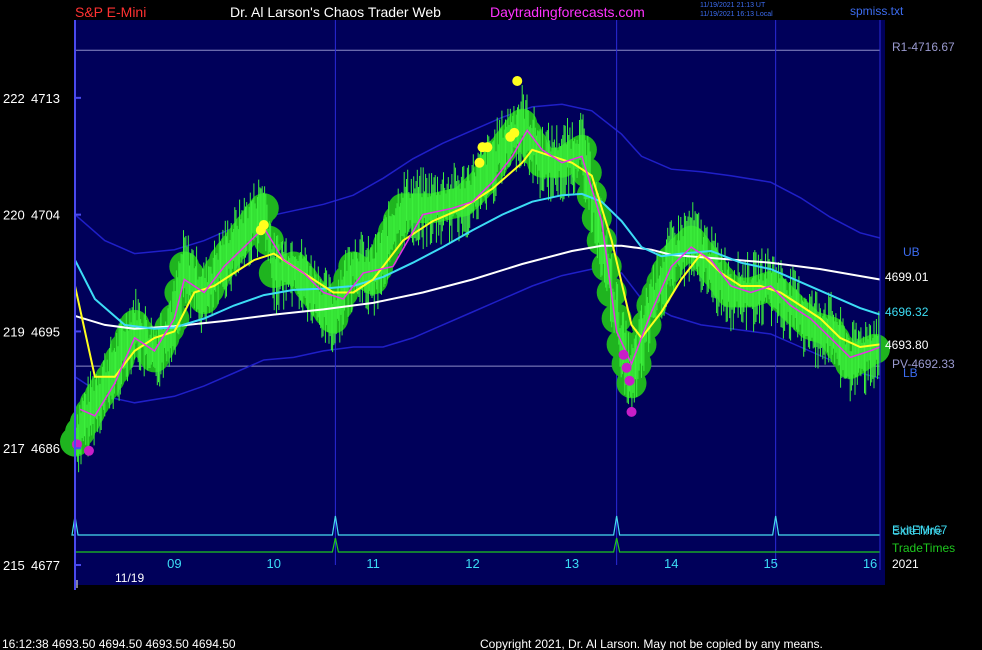  What do you see at coordinates (907, 312) in the screenshot?
I see `slow-ma-last-value: 4696.32` at bounding box center [907, 312].